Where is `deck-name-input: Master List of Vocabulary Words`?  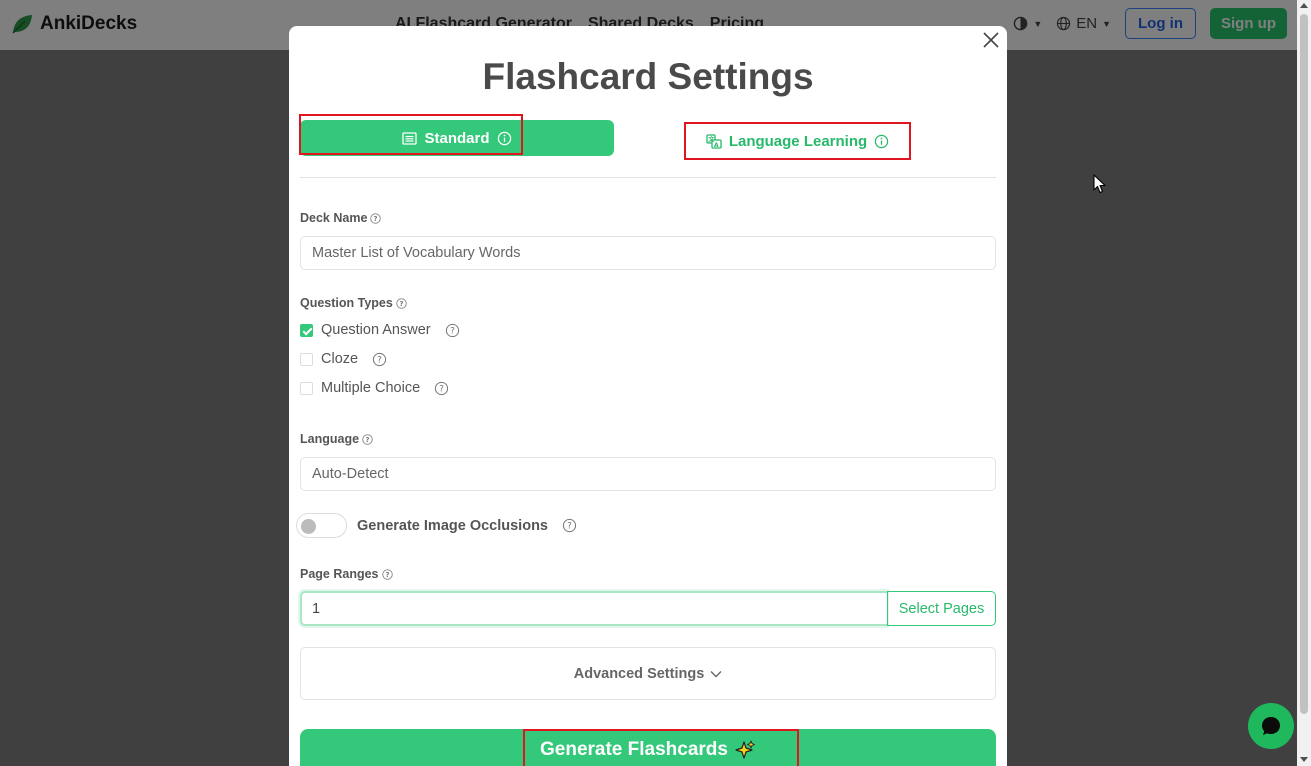
deck-name-input: Master List of Vocabulary Words is located at coordinates (648, 253).